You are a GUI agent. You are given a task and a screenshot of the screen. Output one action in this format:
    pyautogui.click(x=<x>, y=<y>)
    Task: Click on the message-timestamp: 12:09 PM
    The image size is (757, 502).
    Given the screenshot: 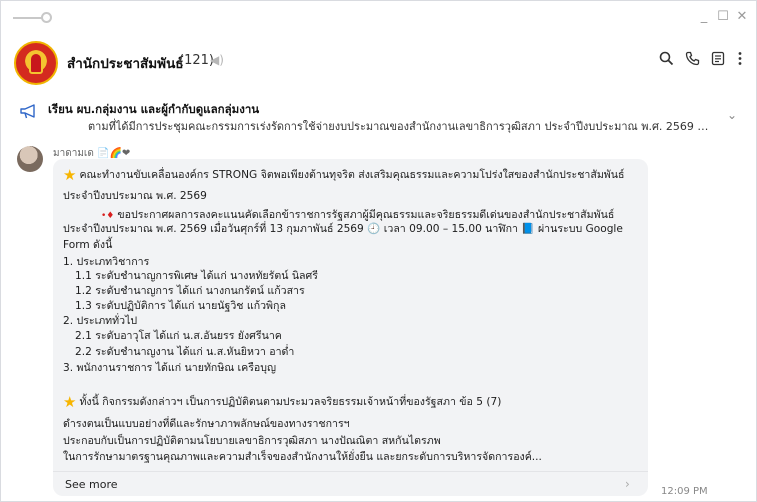 What is the action you would take?
    pyautogui.click(x=684, y=491)
    